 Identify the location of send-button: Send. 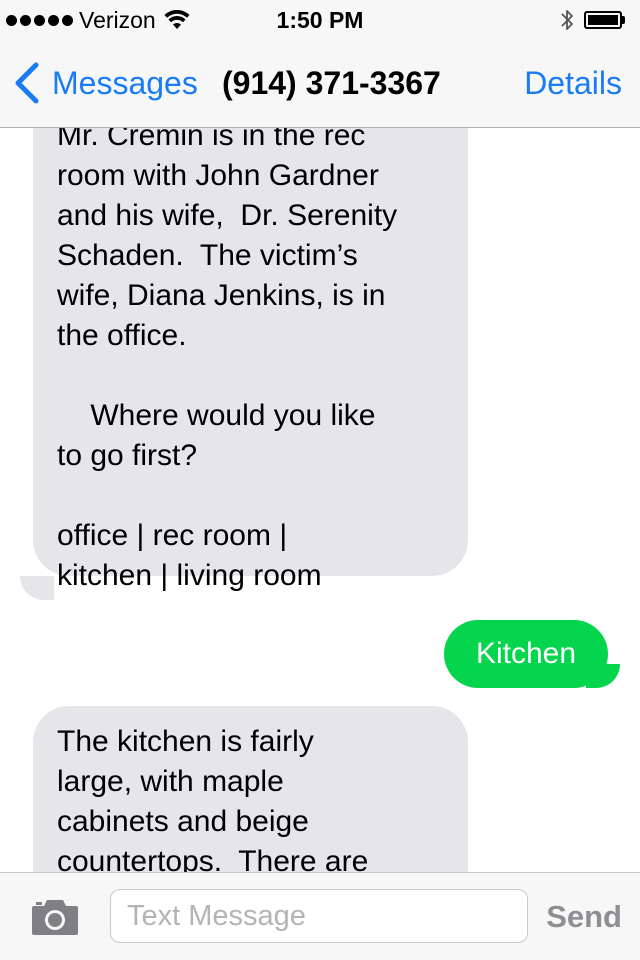
(584, 917).